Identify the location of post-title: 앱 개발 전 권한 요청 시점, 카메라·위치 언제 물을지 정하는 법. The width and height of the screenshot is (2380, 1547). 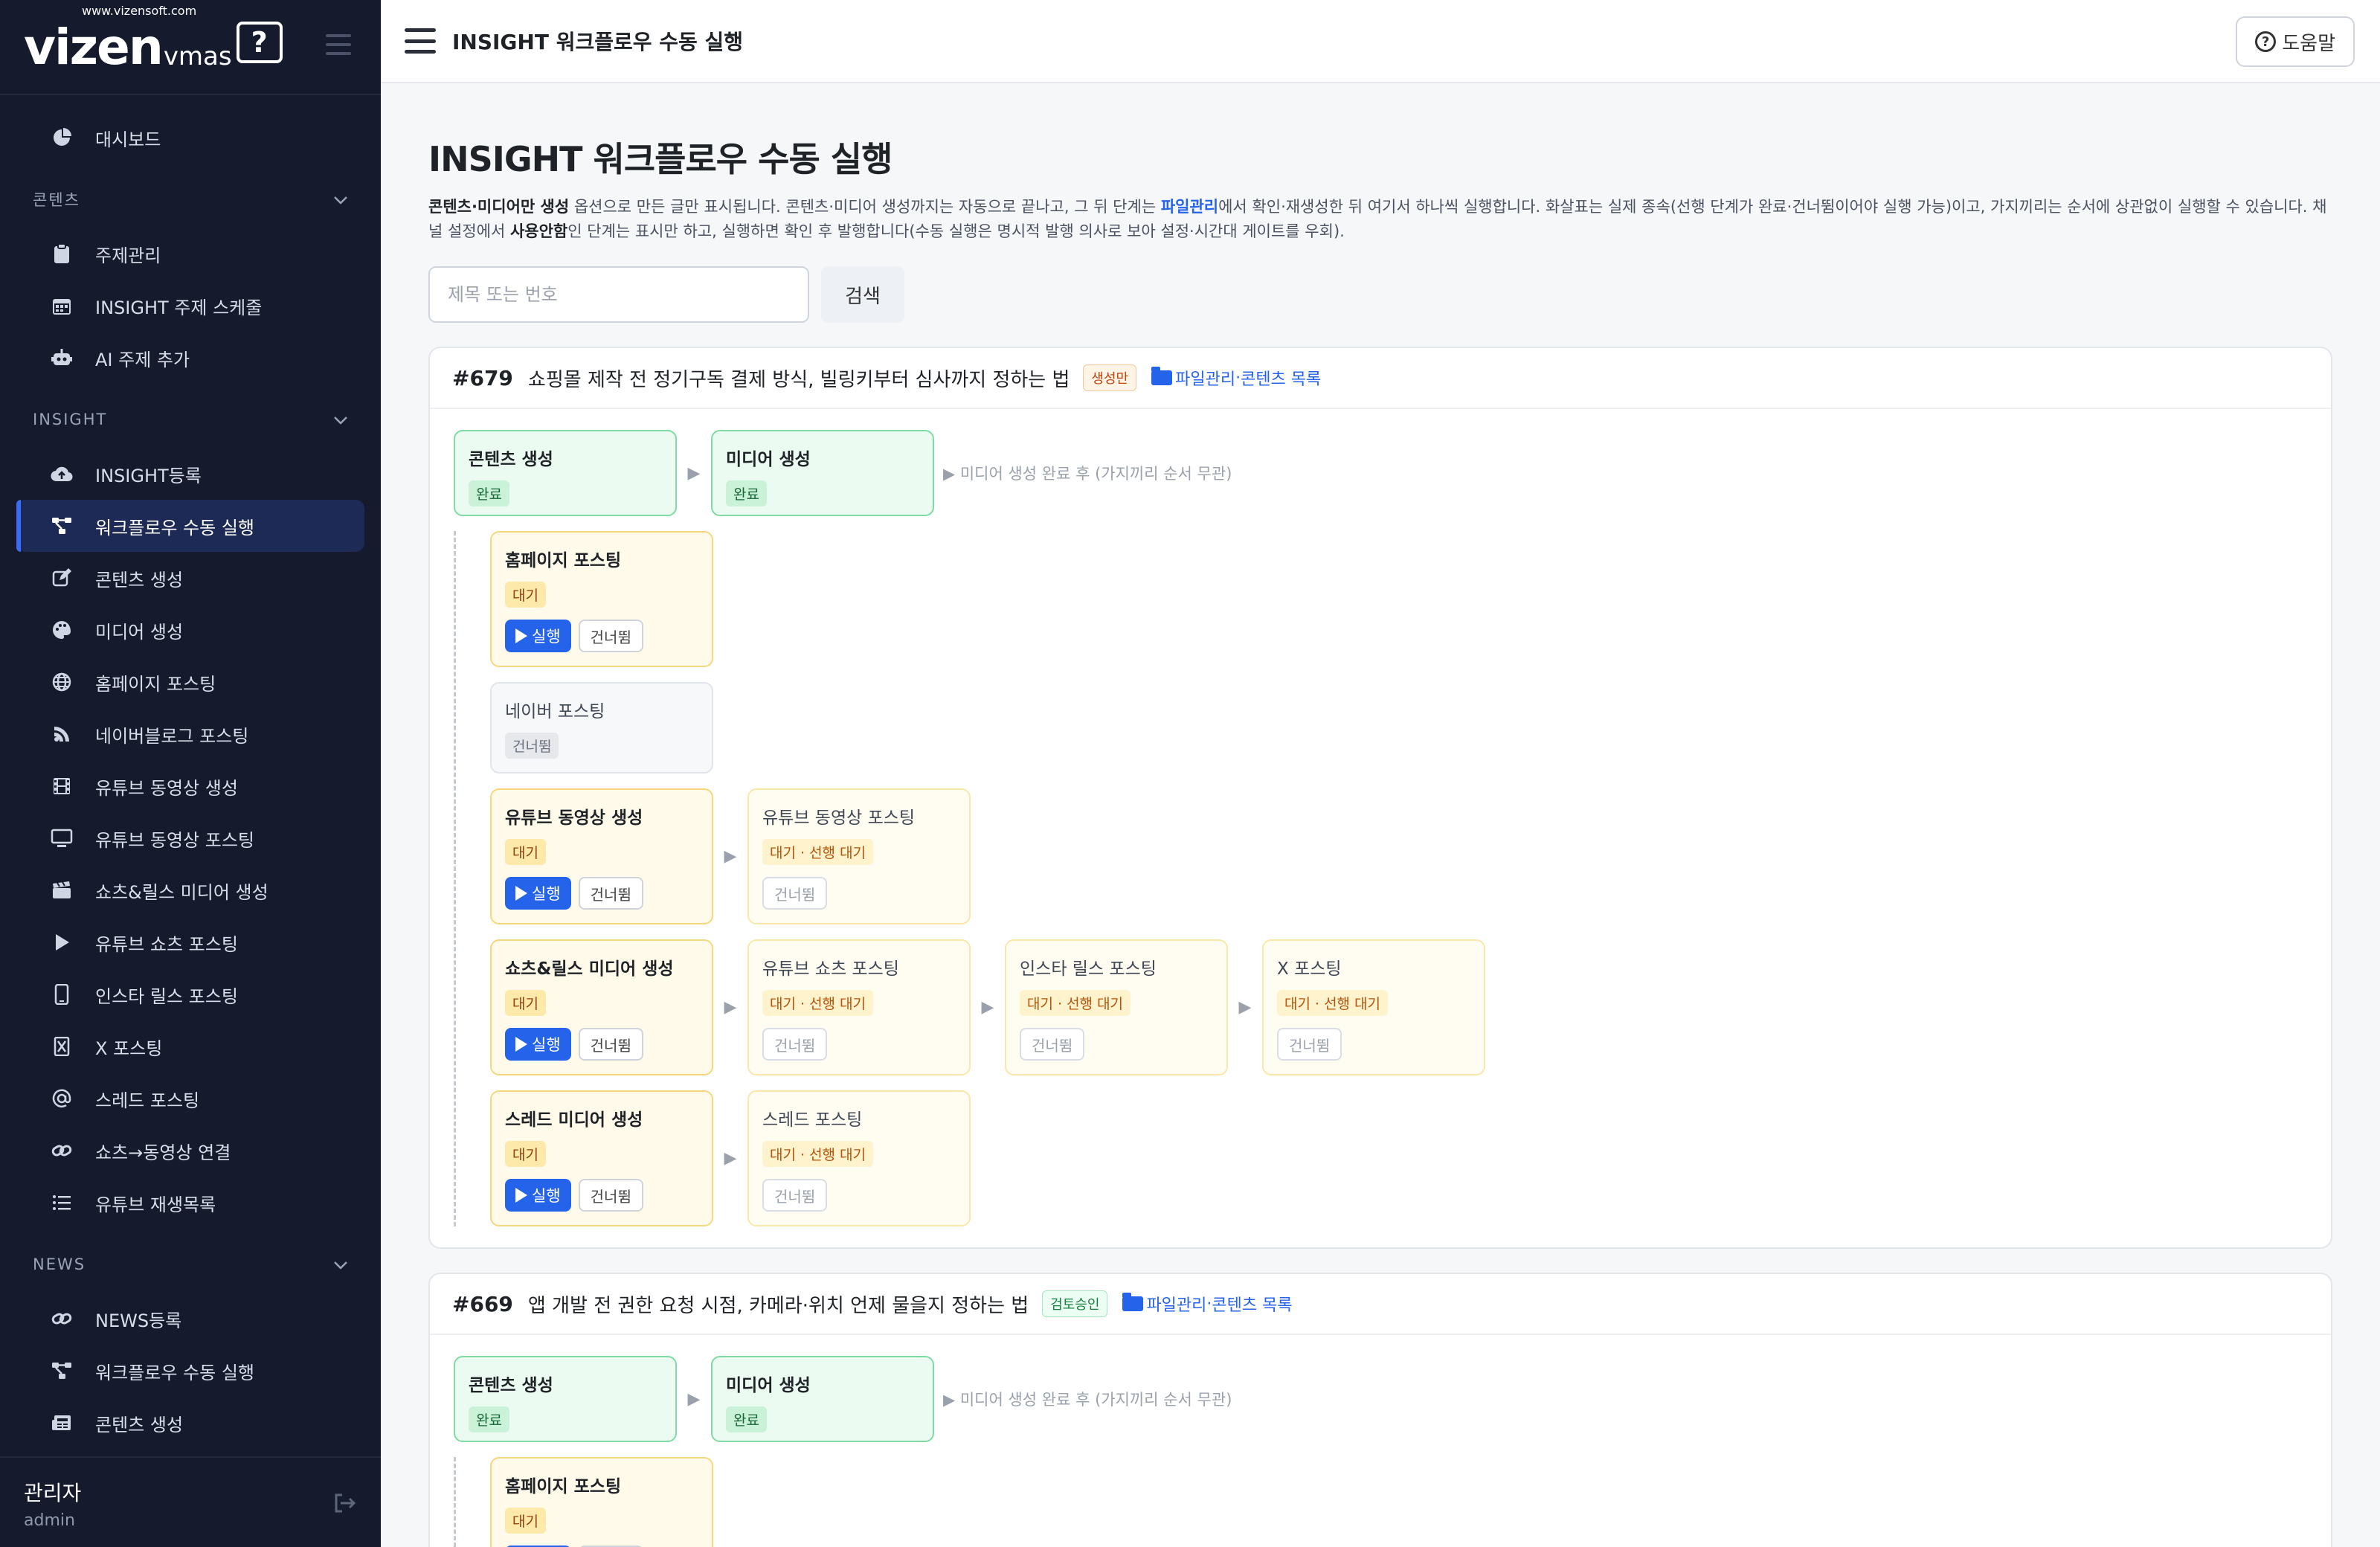
(778, 1306).